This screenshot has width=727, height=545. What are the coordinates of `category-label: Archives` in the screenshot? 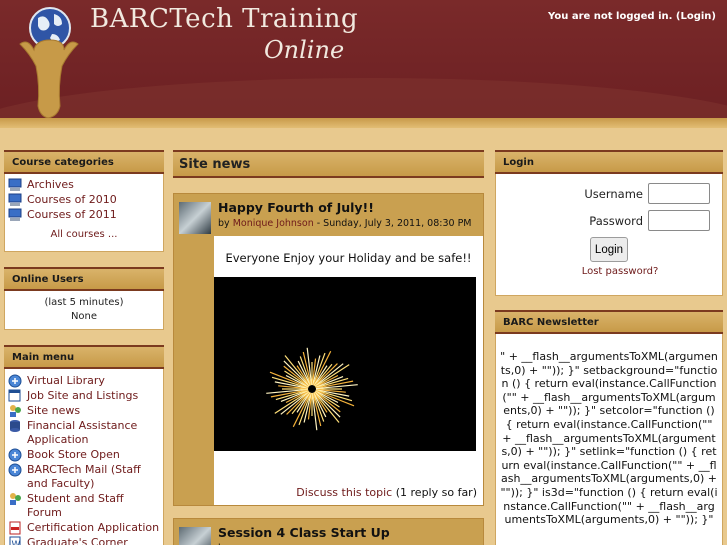 It's located at (50, 185).